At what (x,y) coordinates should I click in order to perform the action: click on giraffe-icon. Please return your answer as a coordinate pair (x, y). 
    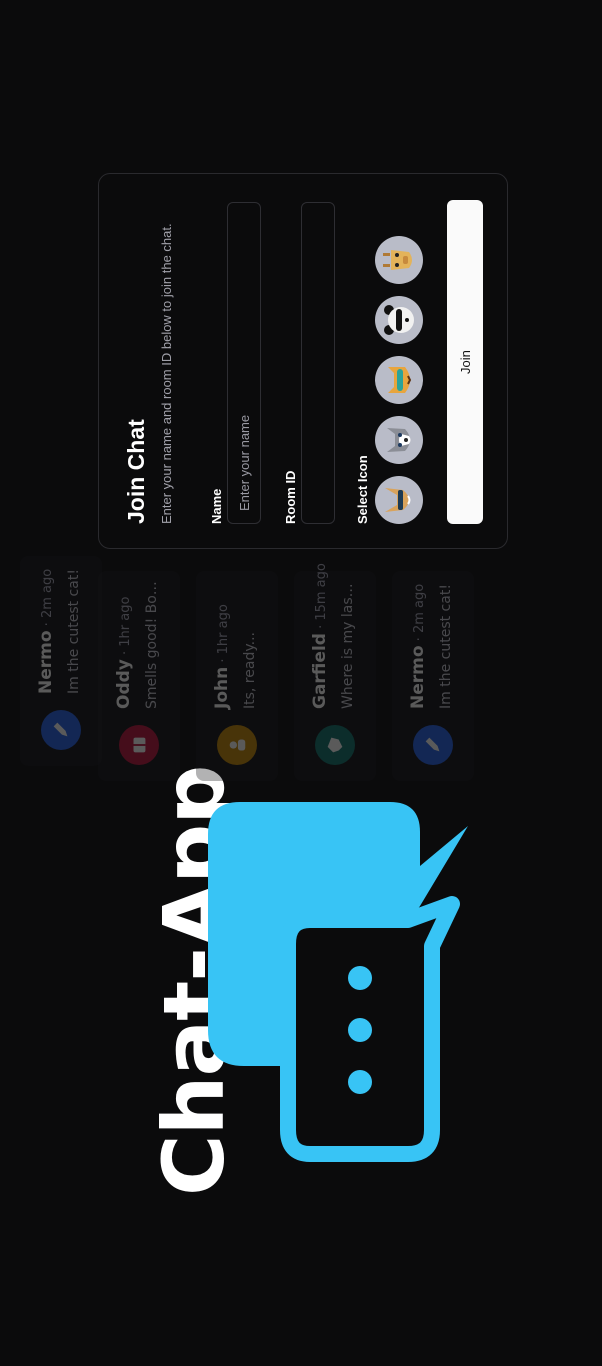
    Looking at the image, I should click on (399, 260).